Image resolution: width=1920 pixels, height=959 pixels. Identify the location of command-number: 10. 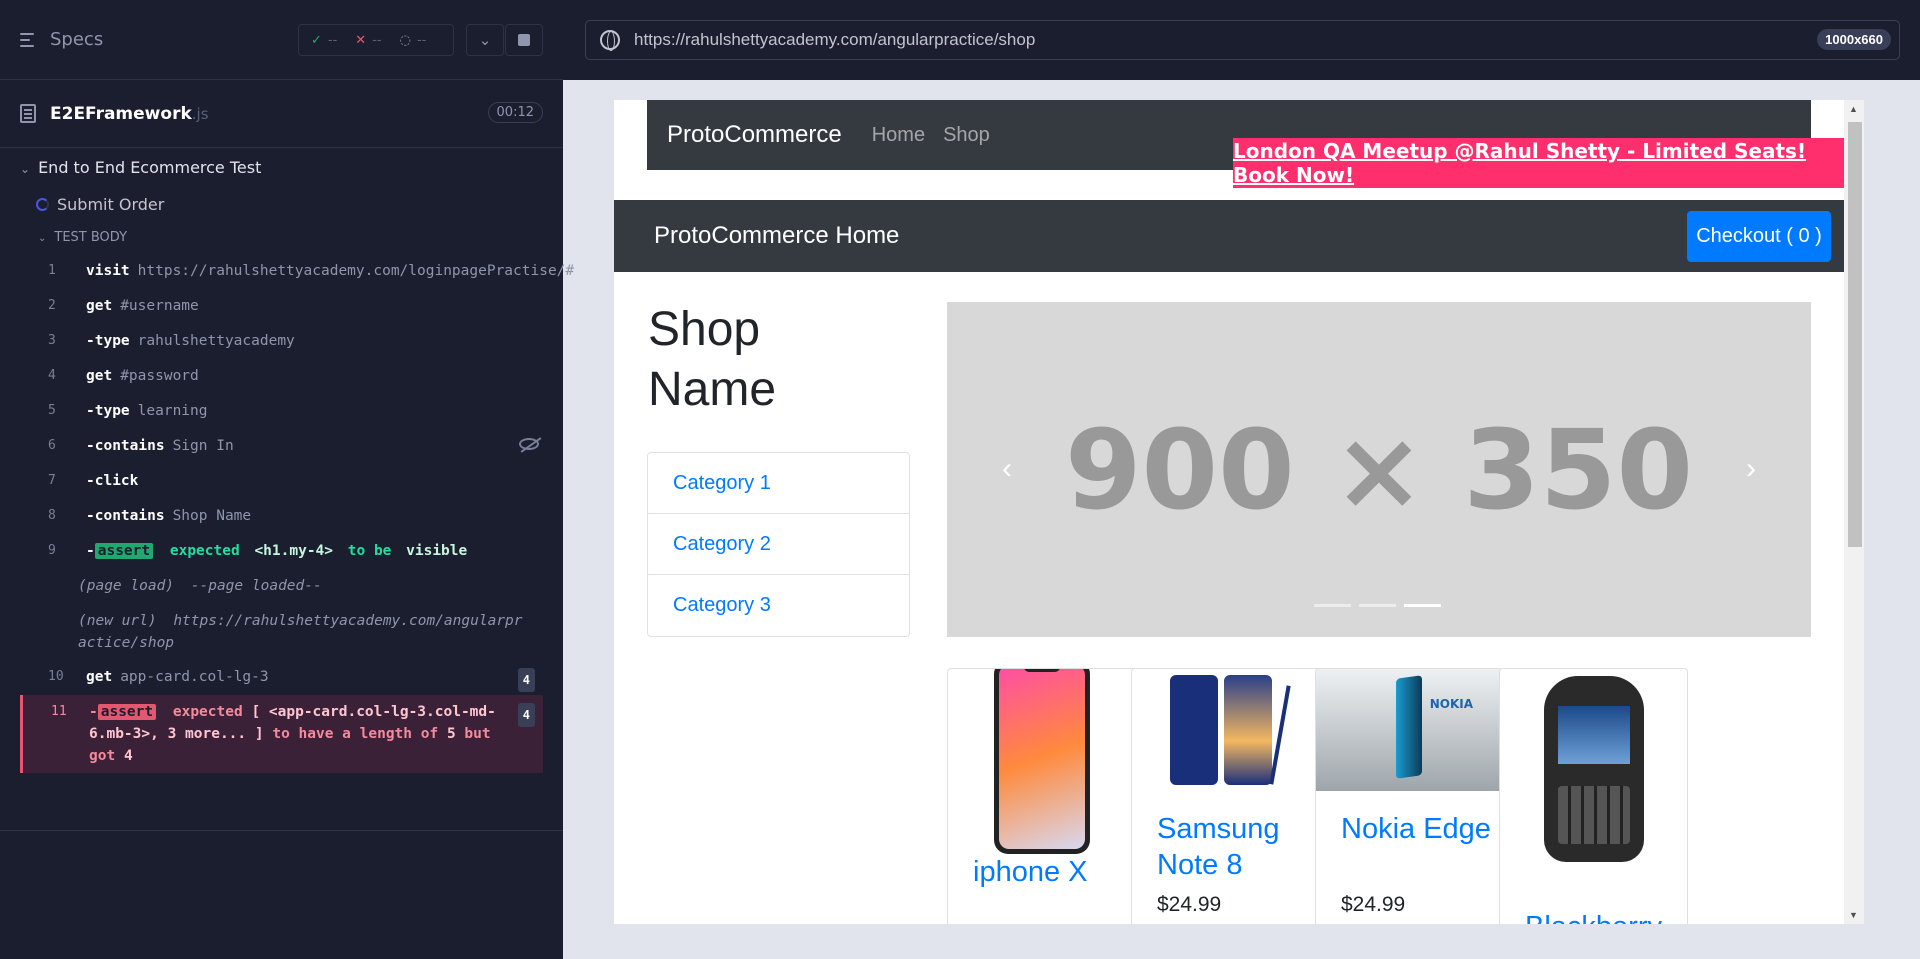
(56, 676).